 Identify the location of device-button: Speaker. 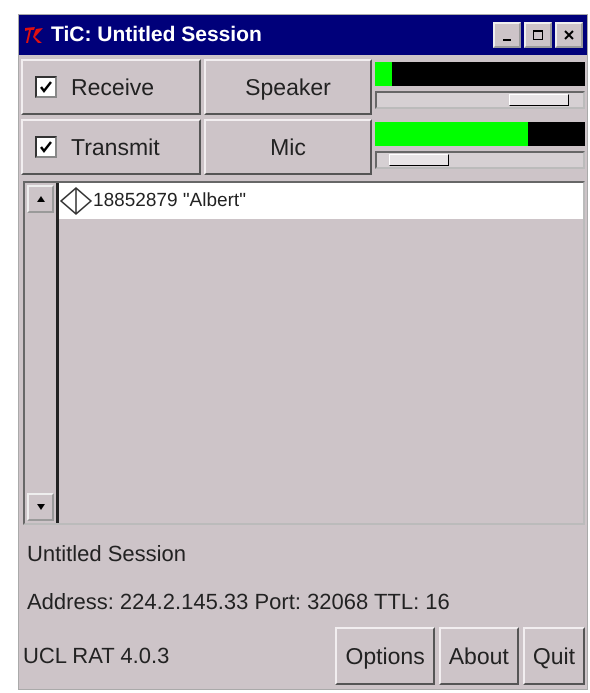
(288, 87).